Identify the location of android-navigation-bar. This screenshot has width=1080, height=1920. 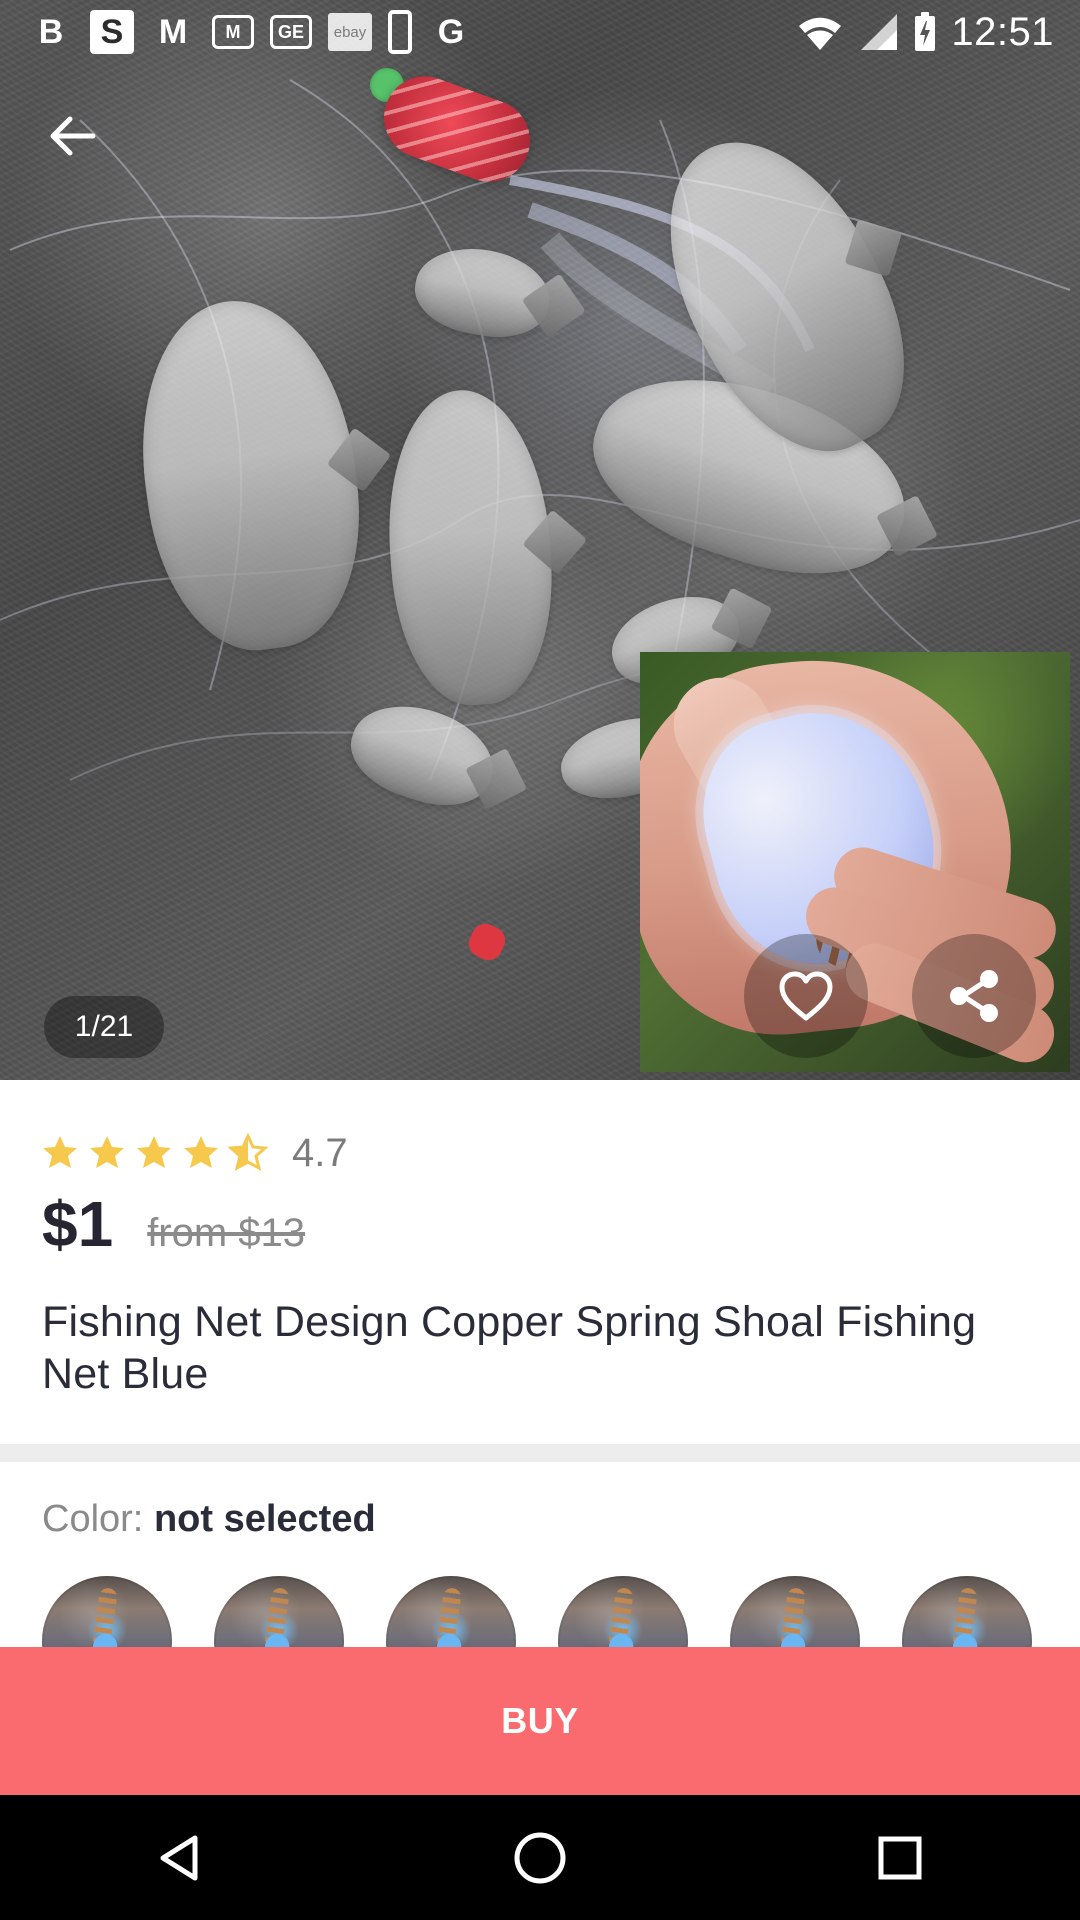
(540, 1857).